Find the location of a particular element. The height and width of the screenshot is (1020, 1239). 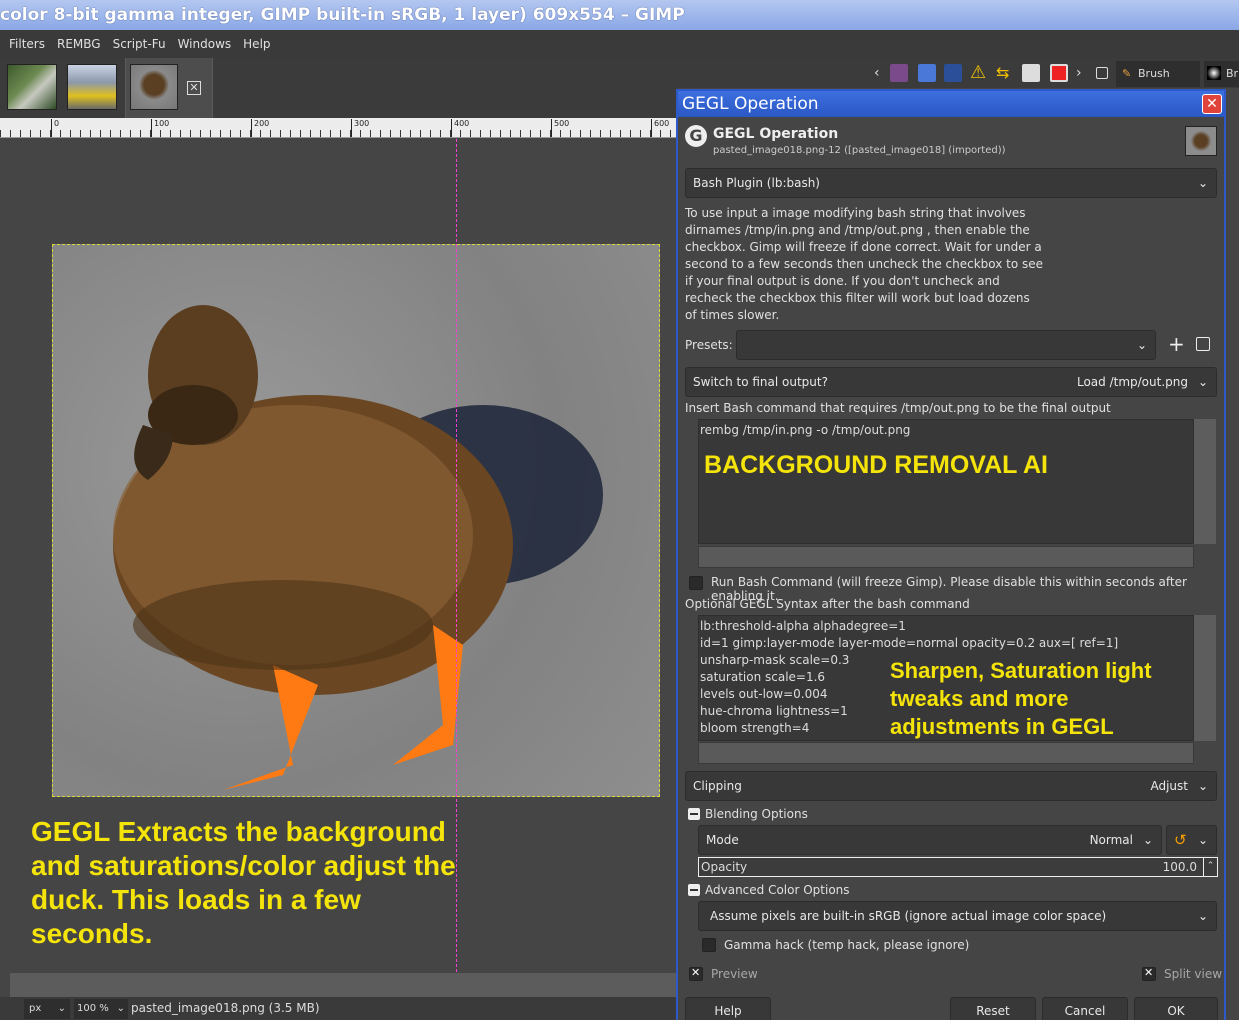

paint-dynamics-icon is located at coordinates (899, 73).